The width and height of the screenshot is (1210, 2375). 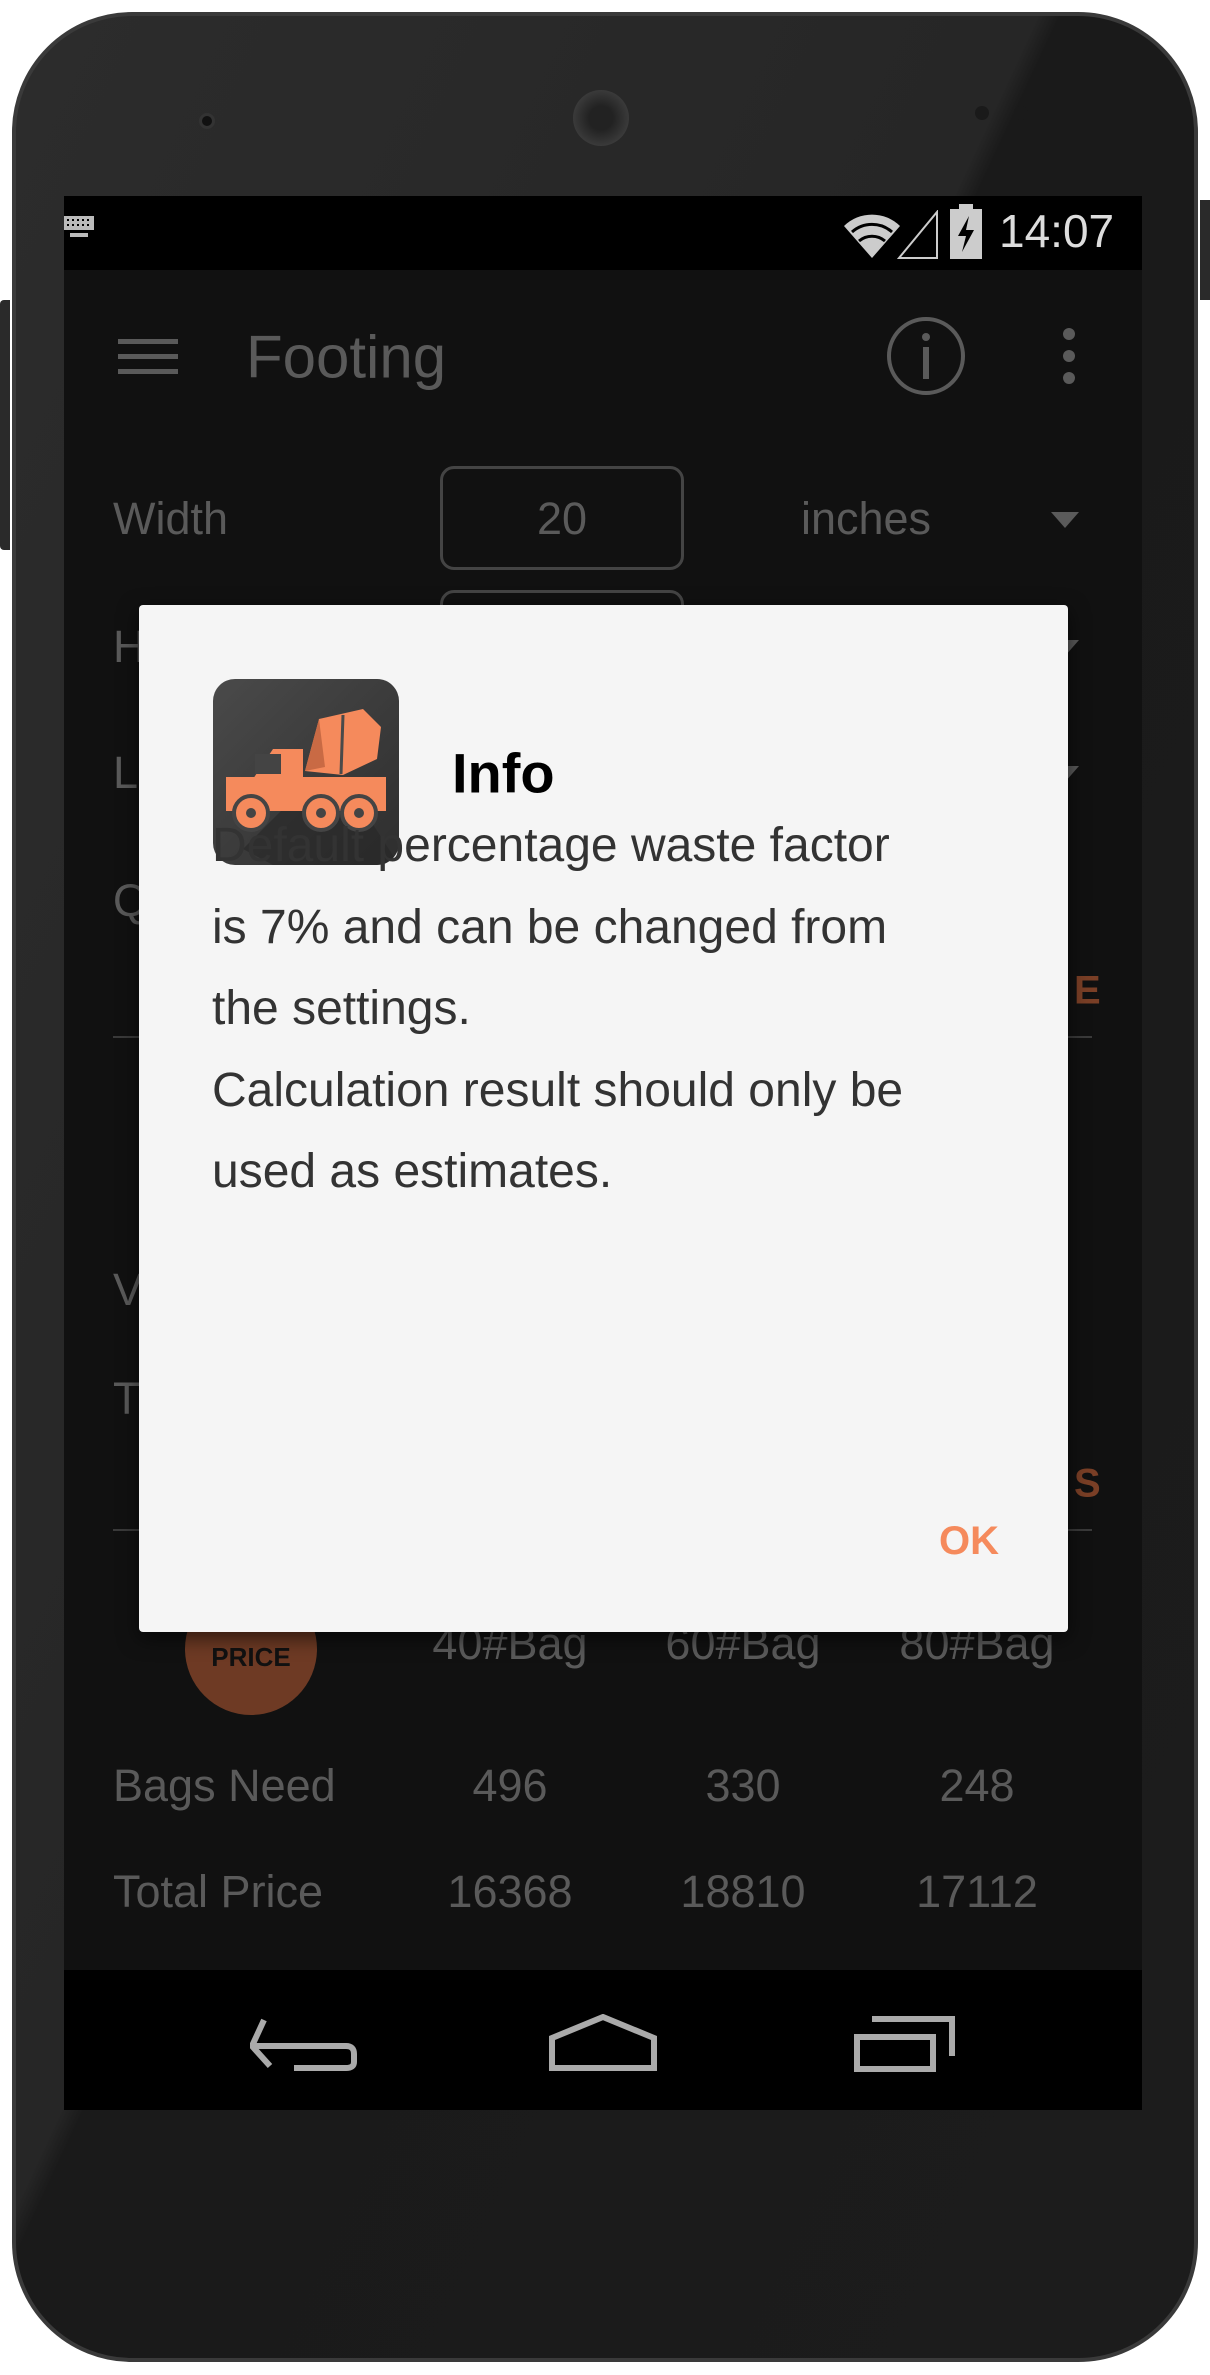 What do you see at coordinates (346, 357) in the screenshot?
I see `page-title: Footing` at bounding box center [346, 357].